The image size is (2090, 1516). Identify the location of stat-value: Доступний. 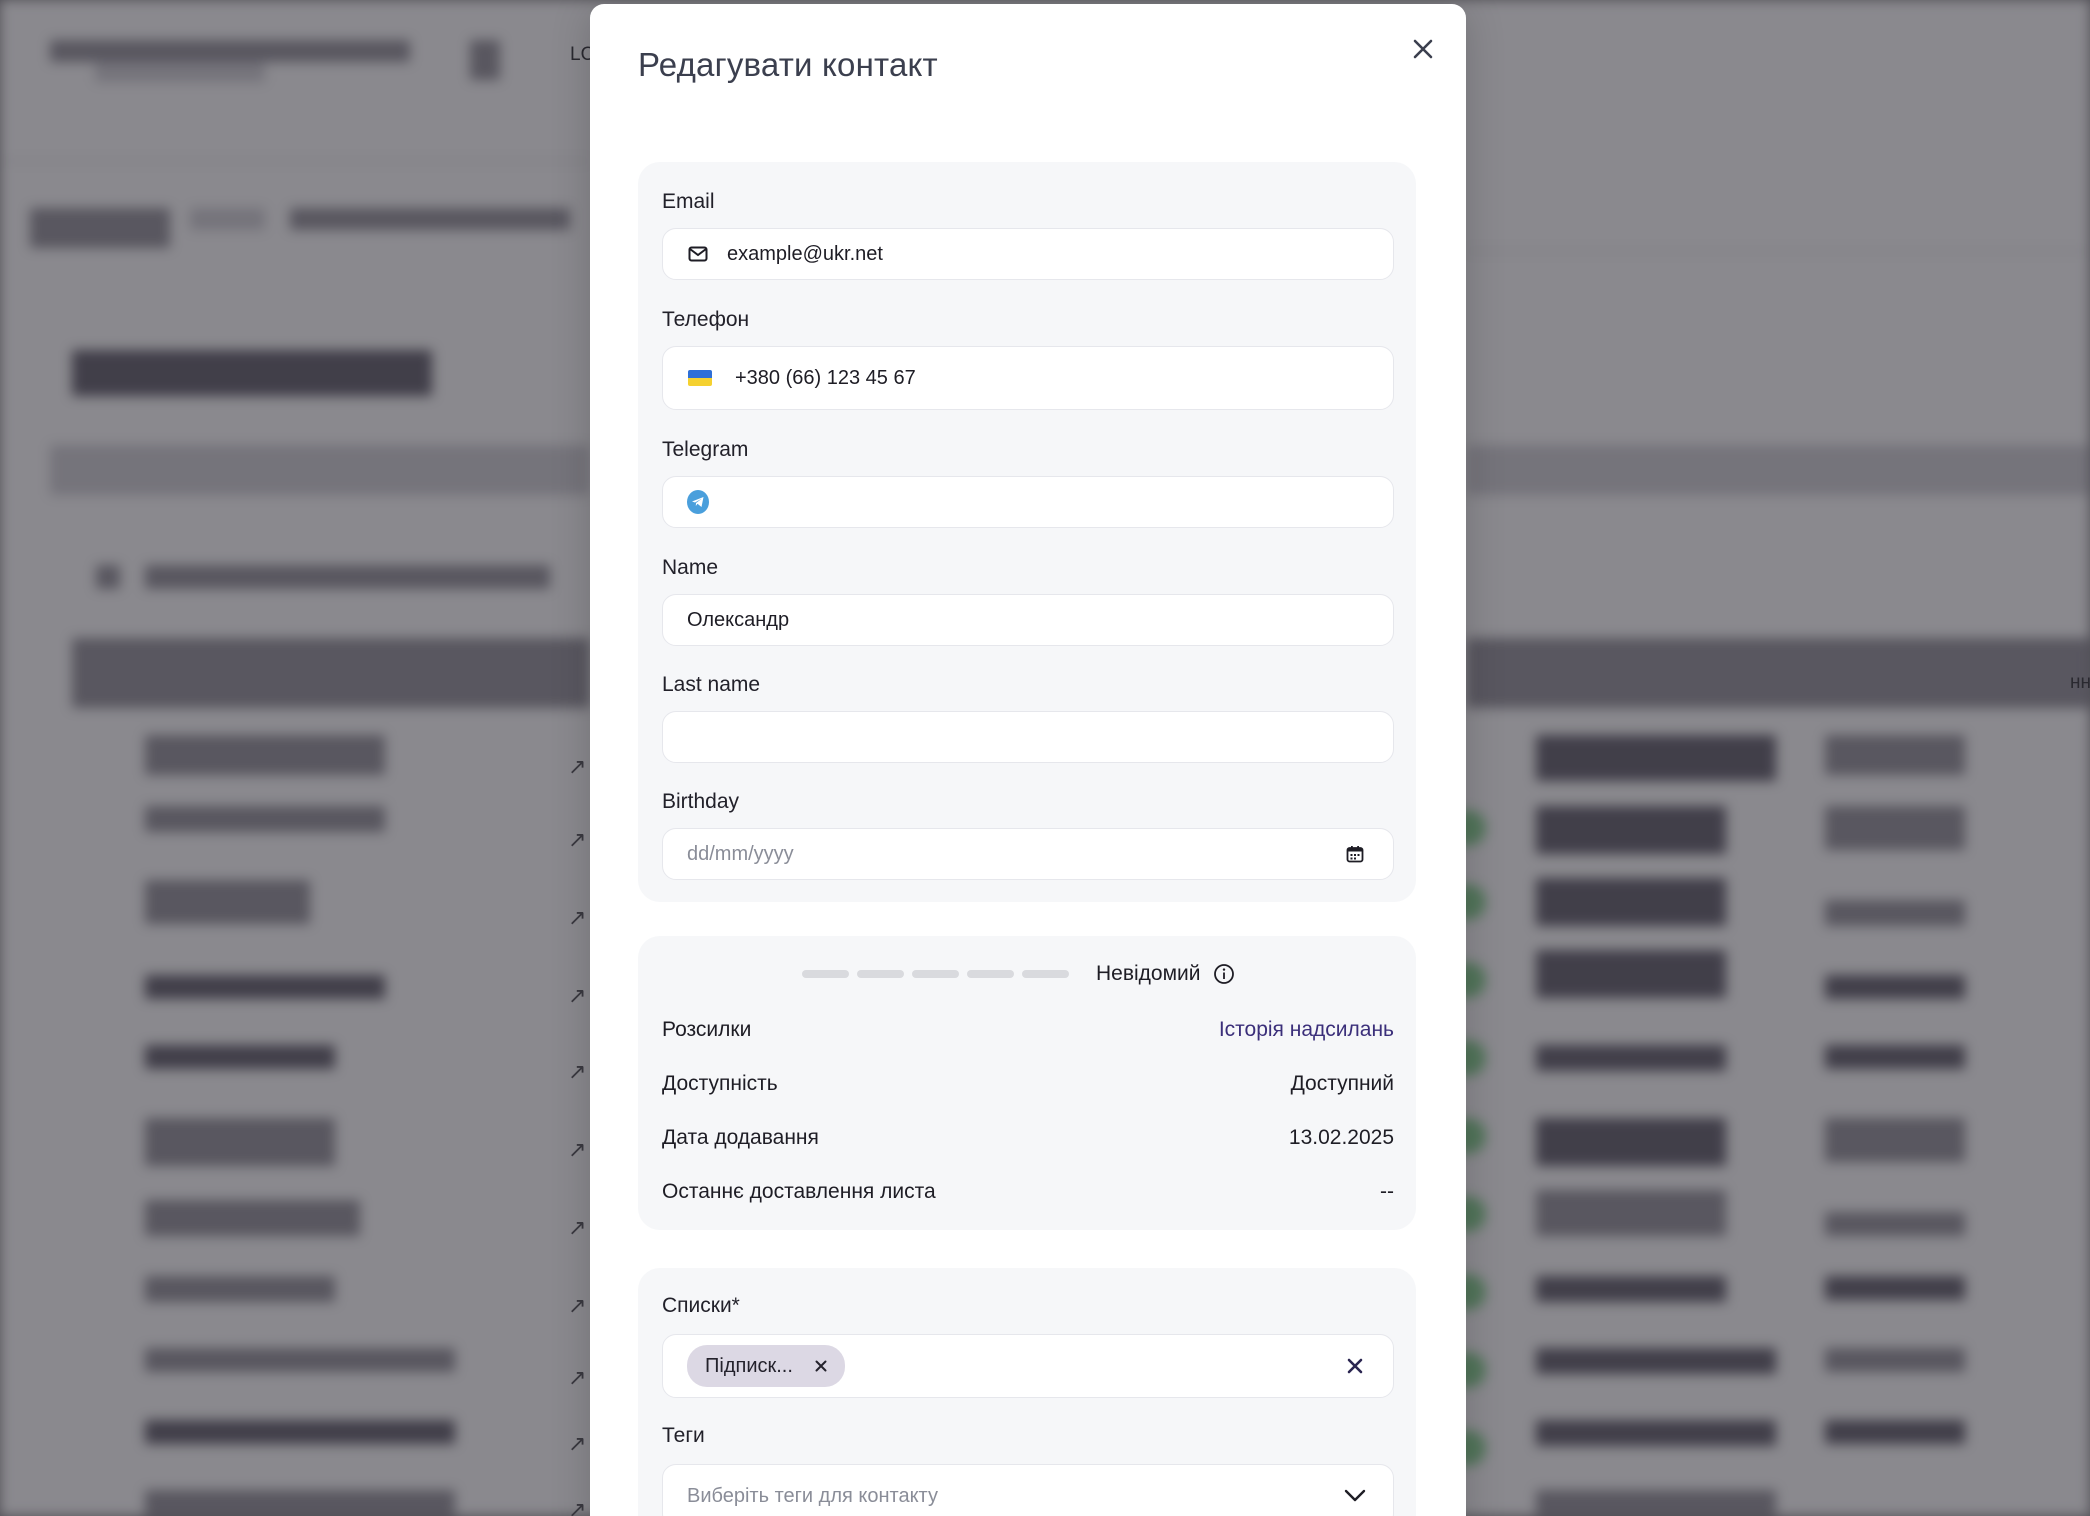
(1342, 1083).